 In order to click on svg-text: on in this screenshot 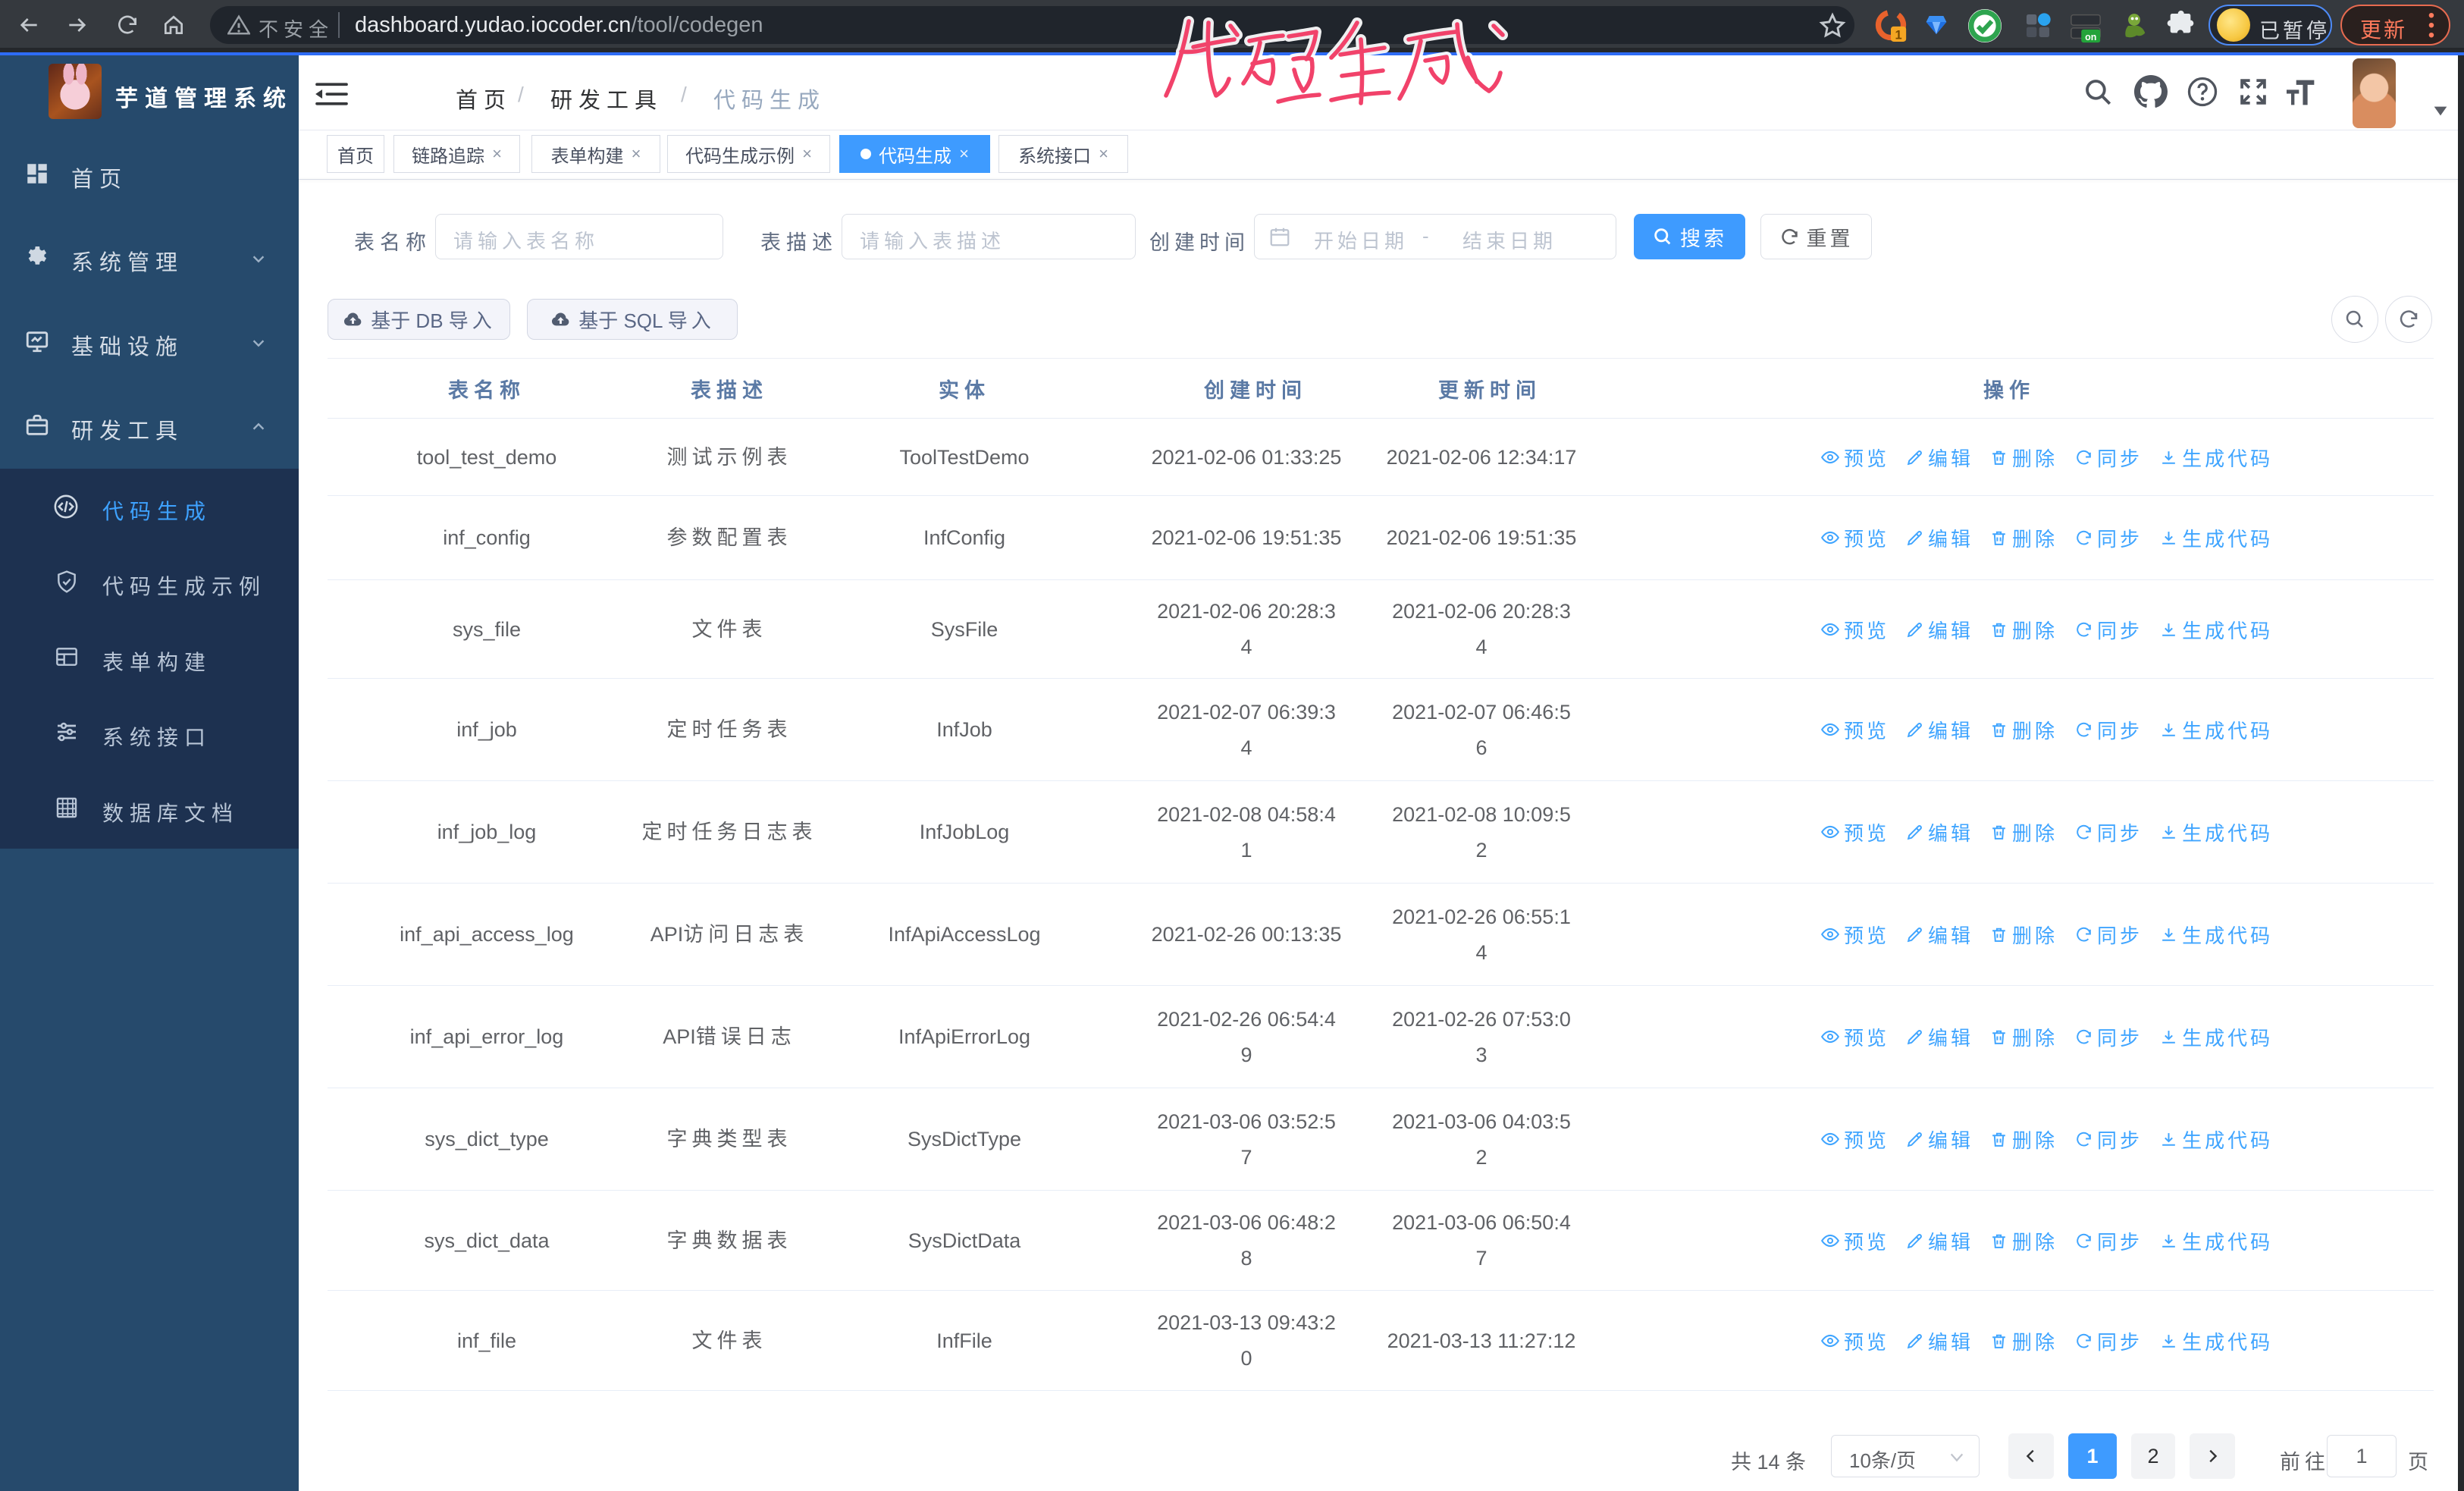, I will do `click(2090, 37)`.